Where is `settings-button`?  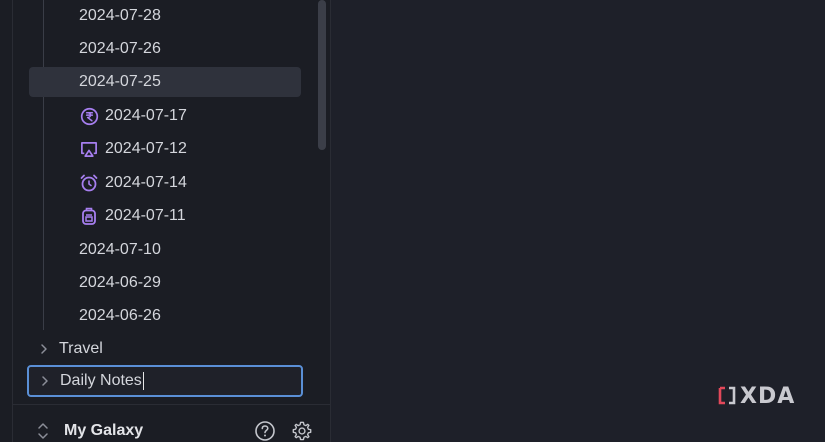 settings-button is located at coordinates (302, 430).